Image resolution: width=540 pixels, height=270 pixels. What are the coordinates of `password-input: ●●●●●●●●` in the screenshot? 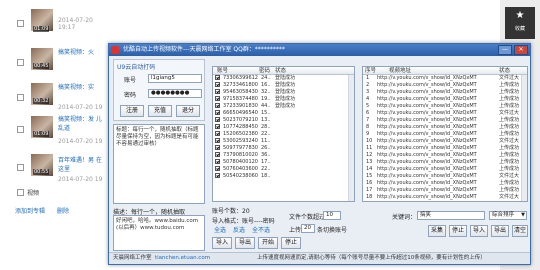 It's located at (175, 93).